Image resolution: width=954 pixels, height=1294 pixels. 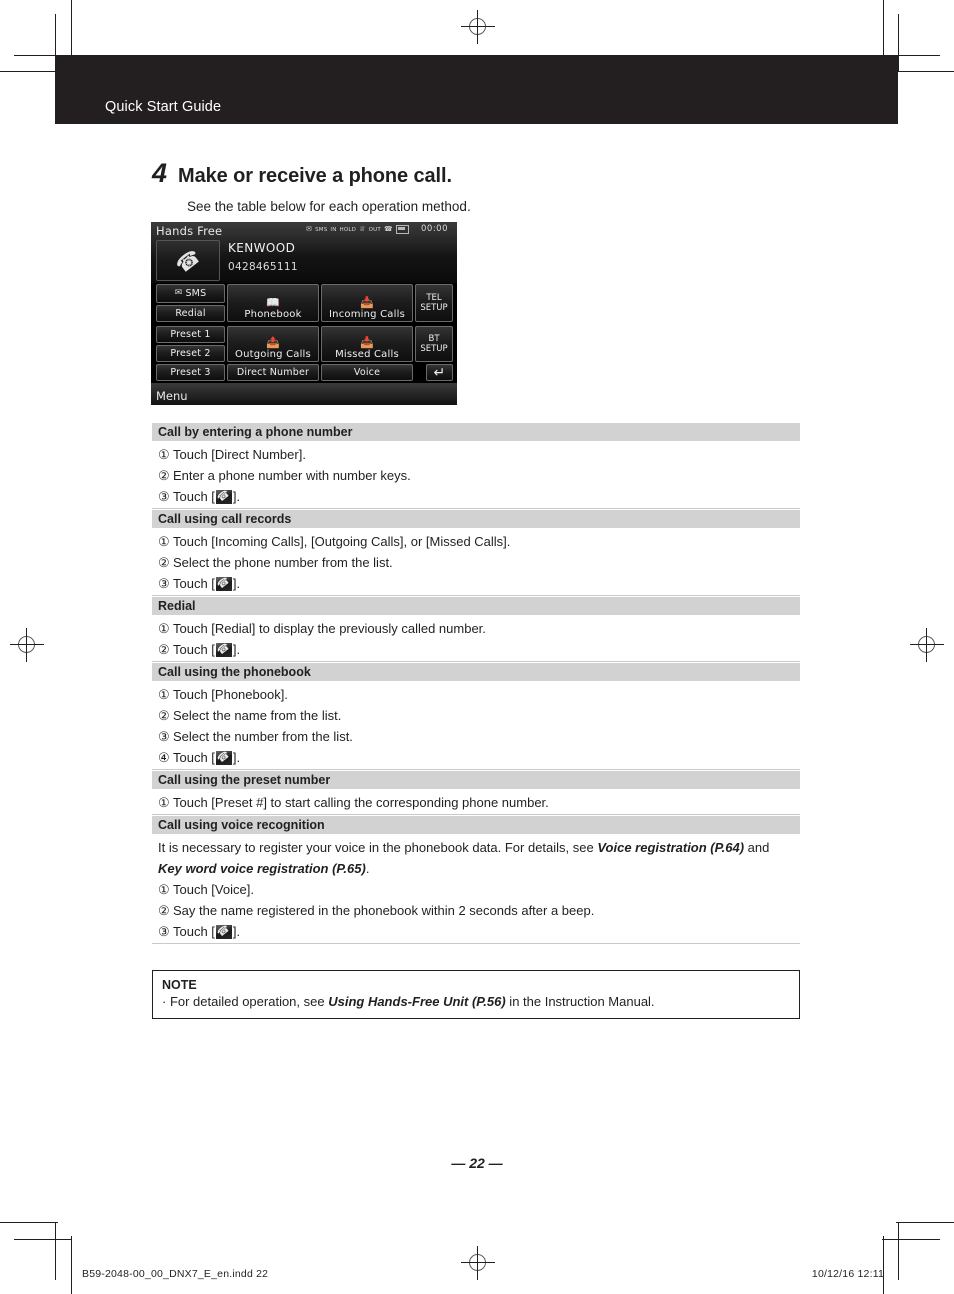 What do you see at coordinates (43, 1239) in the screenshot?
I see `crop-mark-bl-h2` at bounding box center [43, 1239].